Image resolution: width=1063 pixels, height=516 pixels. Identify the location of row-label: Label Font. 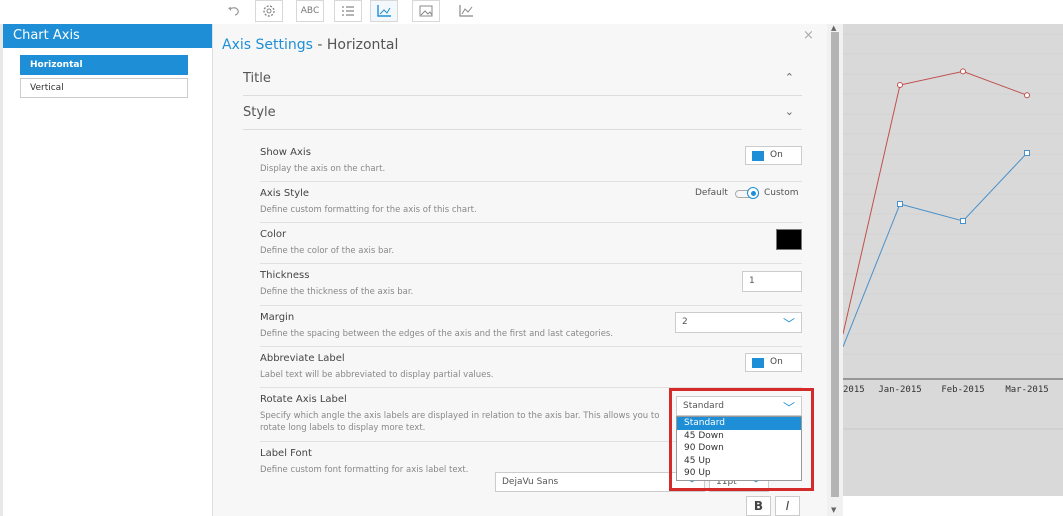
(286, 453).